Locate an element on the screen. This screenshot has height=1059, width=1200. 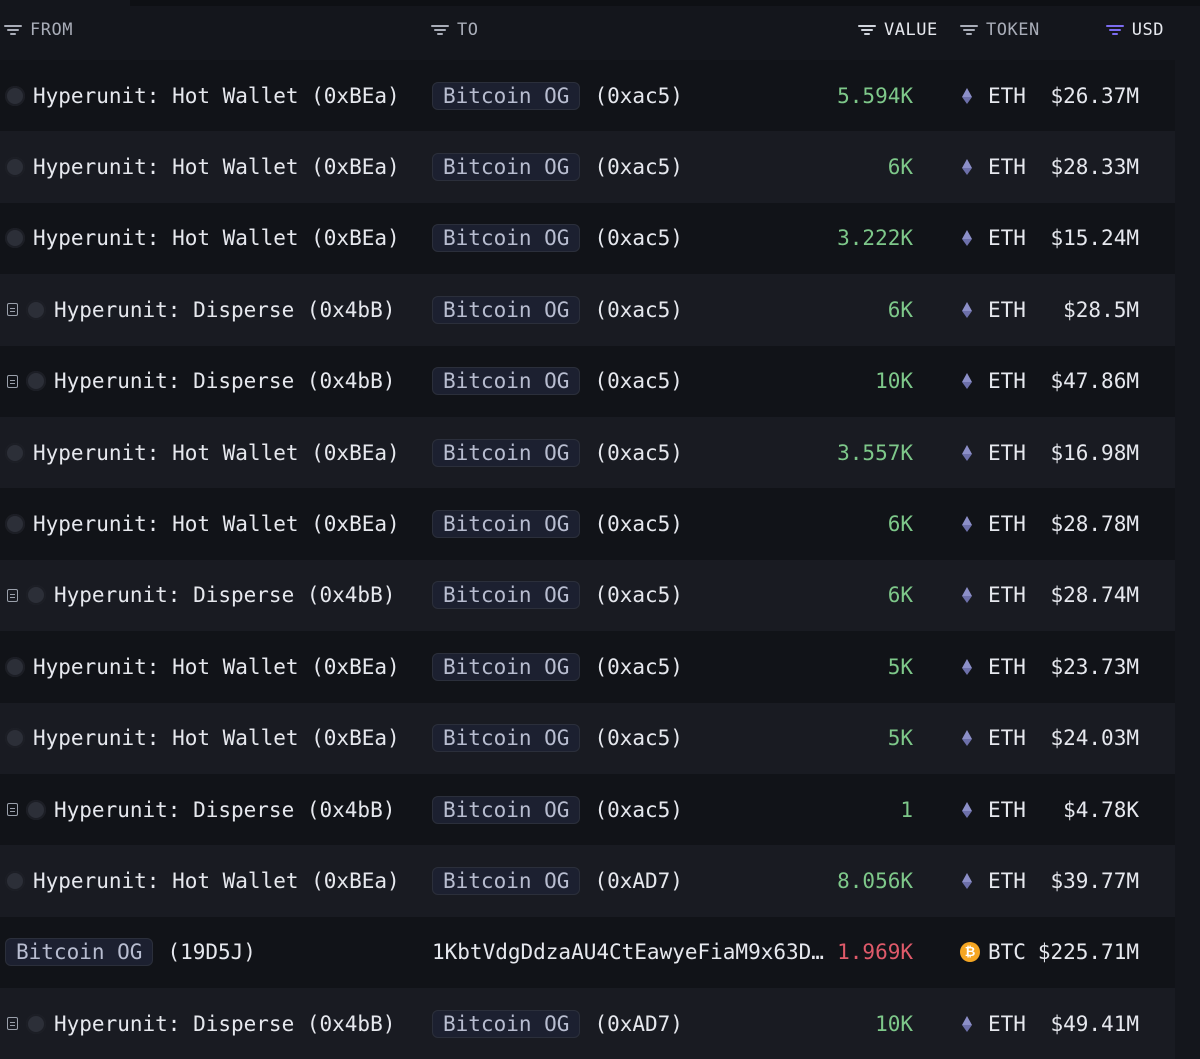
column-header-from: FROM is located at coordinates (38, 30).